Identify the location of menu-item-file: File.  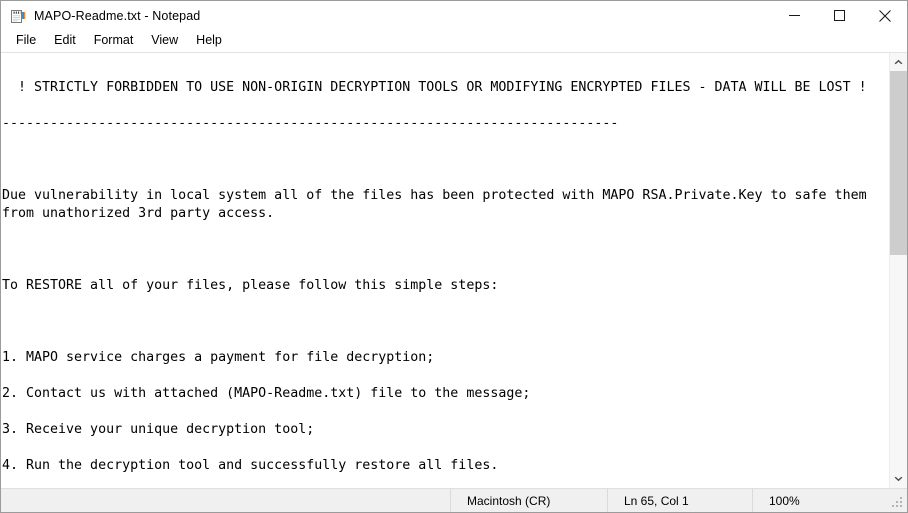
(26, 41).